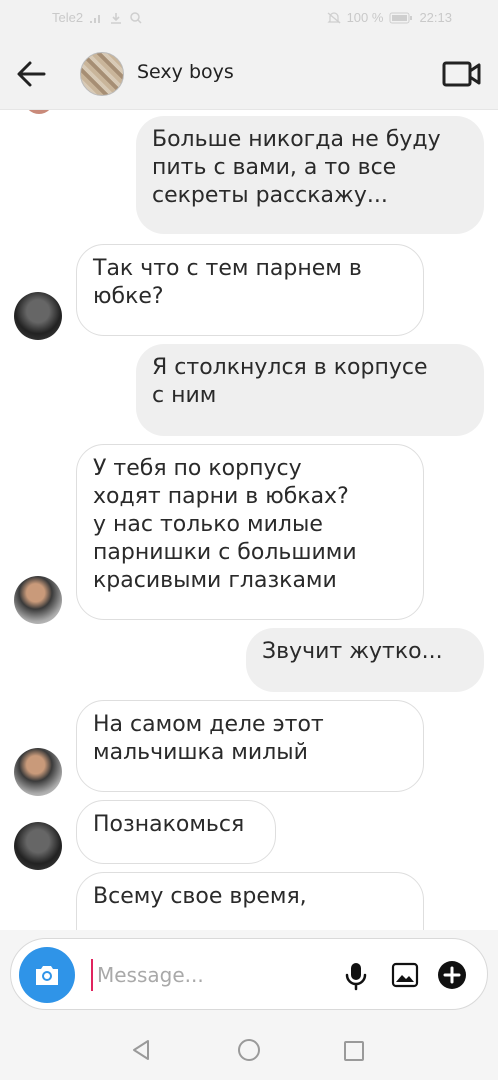 The image size is (498, 1080). What do you see at coordinates (208, 524) in the screenshot?
I see `message-line: у нас только милые` at bounding box center [208, 524].